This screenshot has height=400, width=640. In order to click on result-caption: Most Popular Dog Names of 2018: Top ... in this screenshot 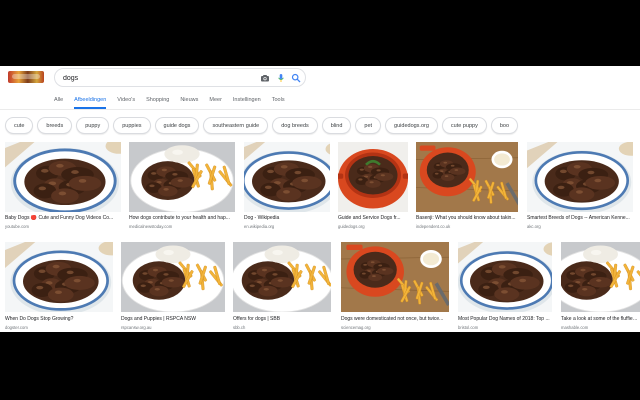, I will do `click(505, 319)`.